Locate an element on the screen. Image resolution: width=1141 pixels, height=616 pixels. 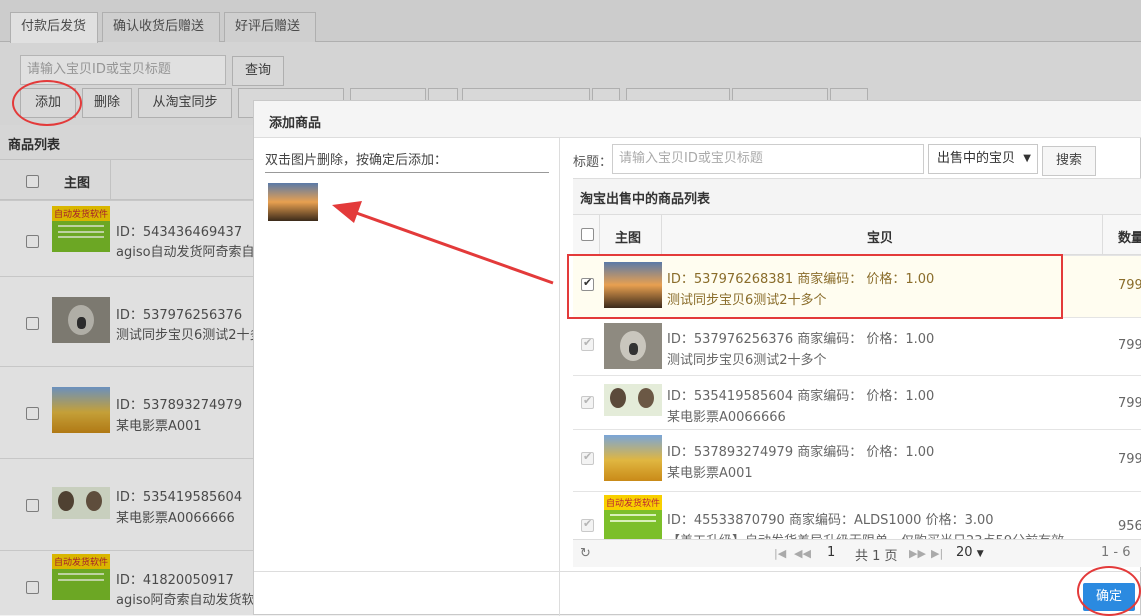
grid-col-img: 主图 is located at coordinates (628, 238).